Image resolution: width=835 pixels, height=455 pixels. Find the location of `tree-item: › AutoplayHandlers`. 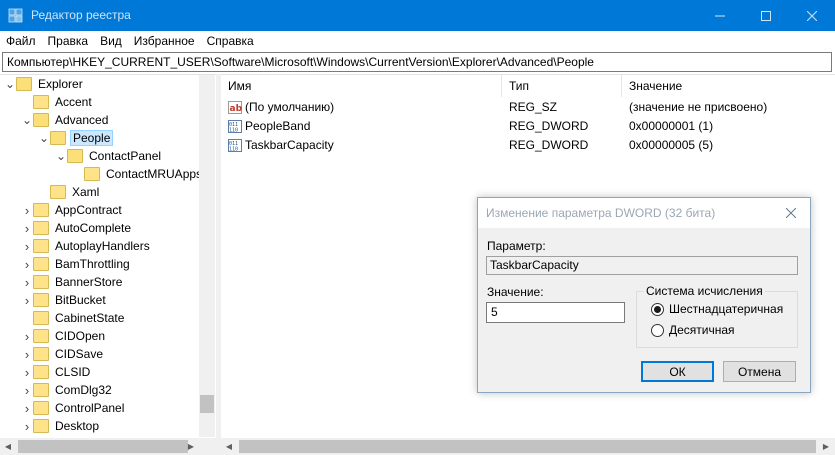

tree-item: › AutoplayHandlers is located at coordinates (86, 246).